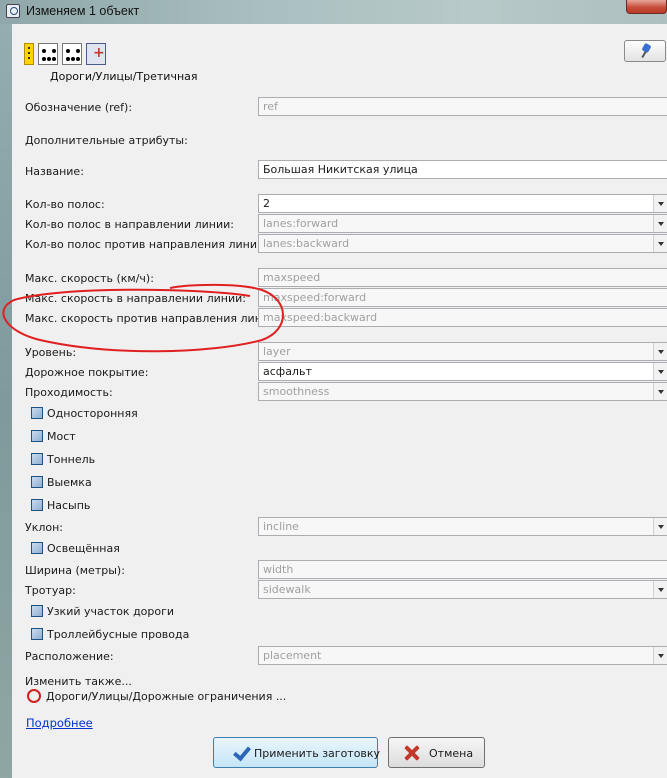 The height and width of the screenshot is (778, 667). Describe the element at coordinates (34, 696) in the screenshot. I see `radio-circle-icon` at that location.